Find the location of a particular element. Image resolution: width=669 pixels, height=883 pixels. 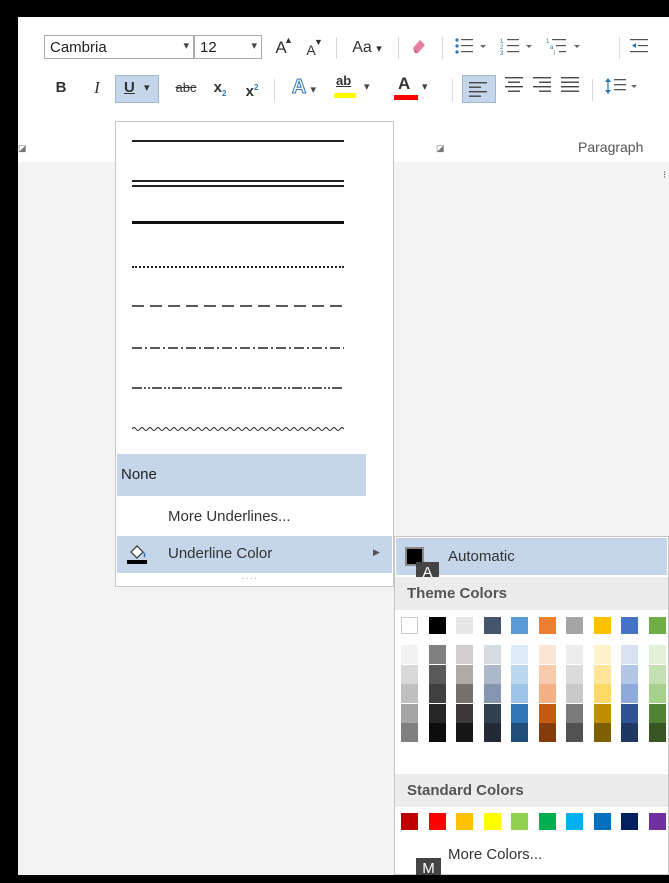

underline-none-option: None is located at coordinates (241, 475).